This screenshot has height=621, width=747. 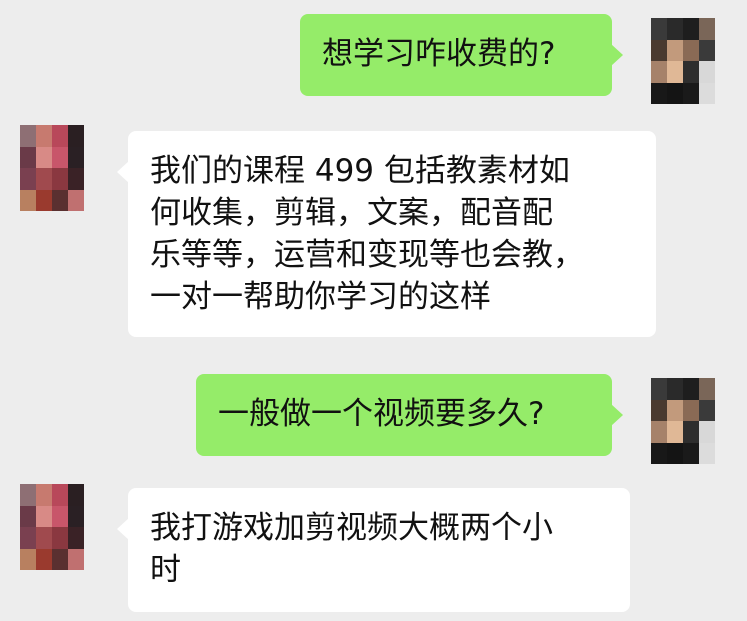 What do you see at coordinates (439, 54) in the screenshot?
I see `message-text: 想学习咋收费的?` at bounding box center [439, 54].